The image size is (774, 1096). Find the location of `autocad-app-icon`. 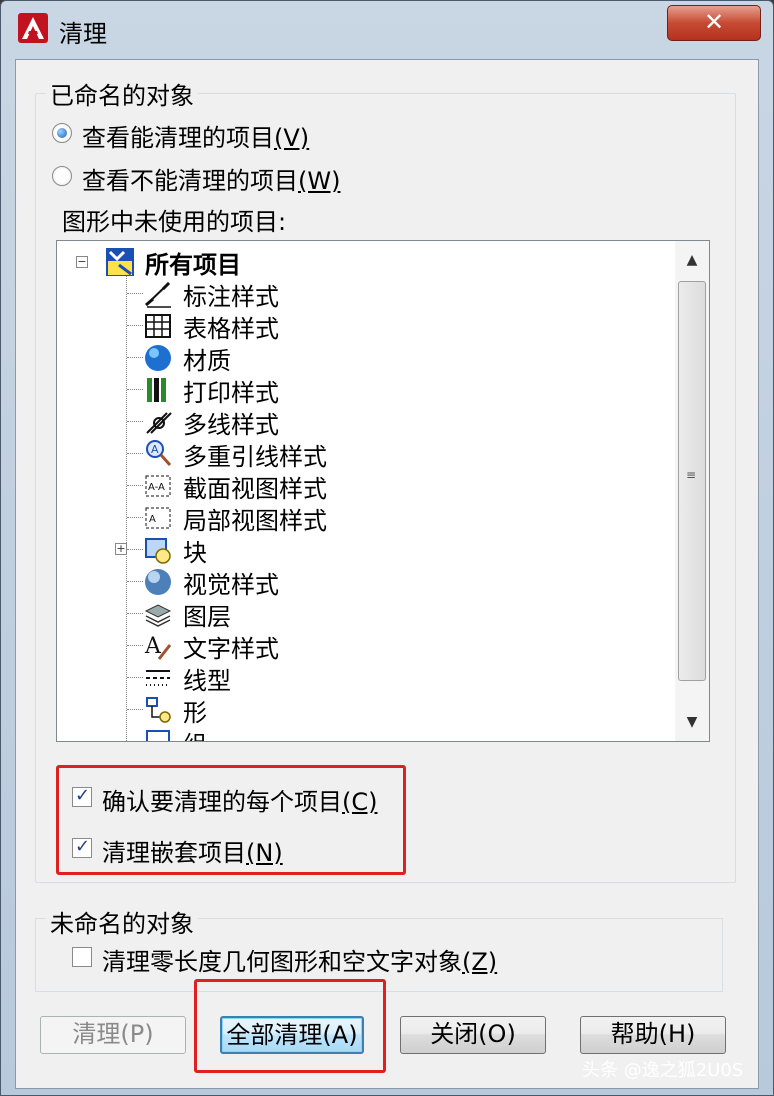

autocad-app-icon is located at coordinates (33, 28).